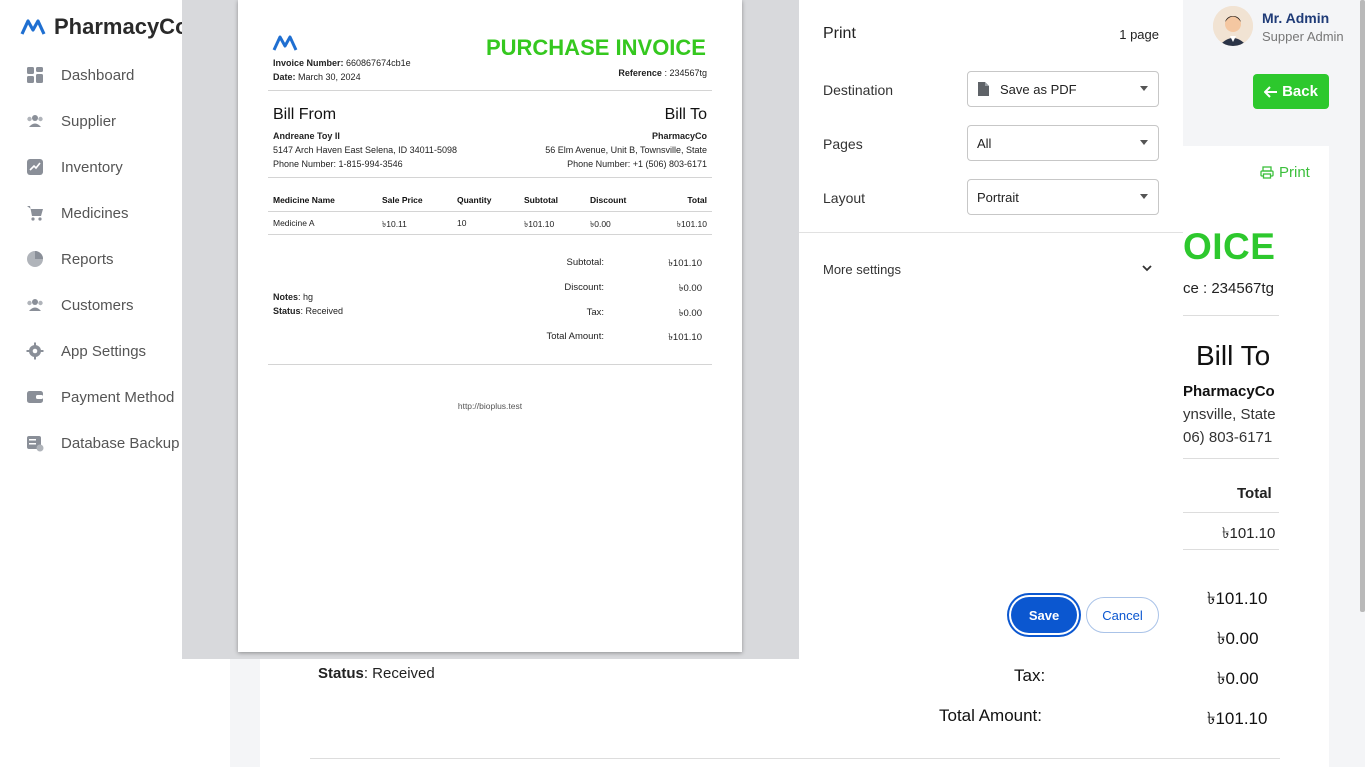 This screenshot has width=1365, height=767. What do you see at coordinates (839, 33) in the screenshot?
I see `print-dialog-title: Print` at bounding box center [839, 33].